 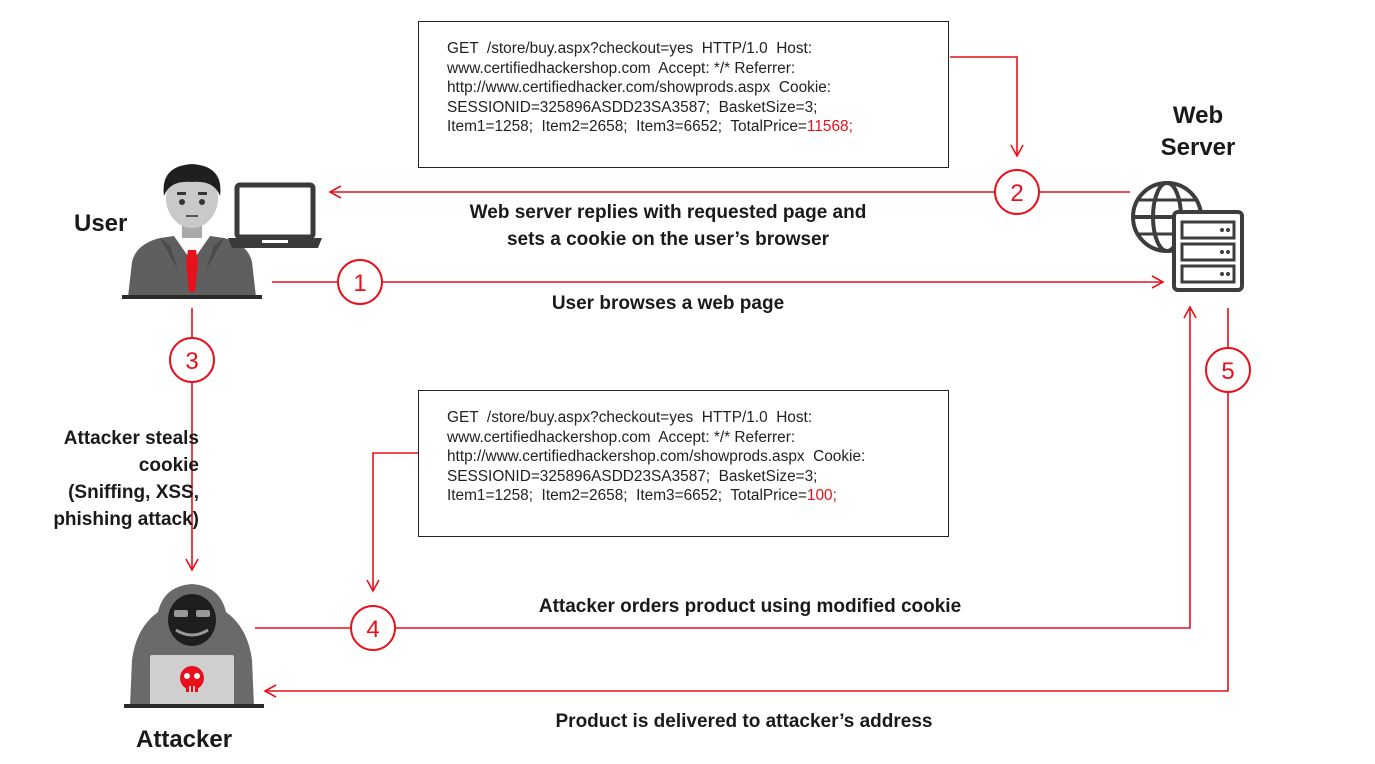 What do you see at coordinates (987, 107) in the screenshot?
I see `arrow-request-to-step2` at bounding box center [987, 107].